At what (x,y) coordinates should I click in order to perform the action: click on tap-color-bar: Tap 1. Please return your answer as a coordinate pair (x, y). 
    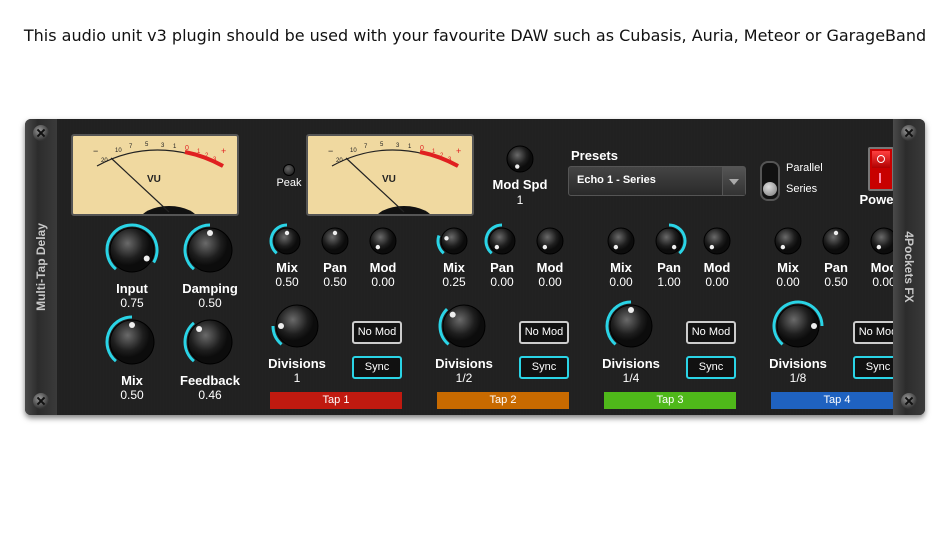
    Looking at the image, I should click on (336, 400).